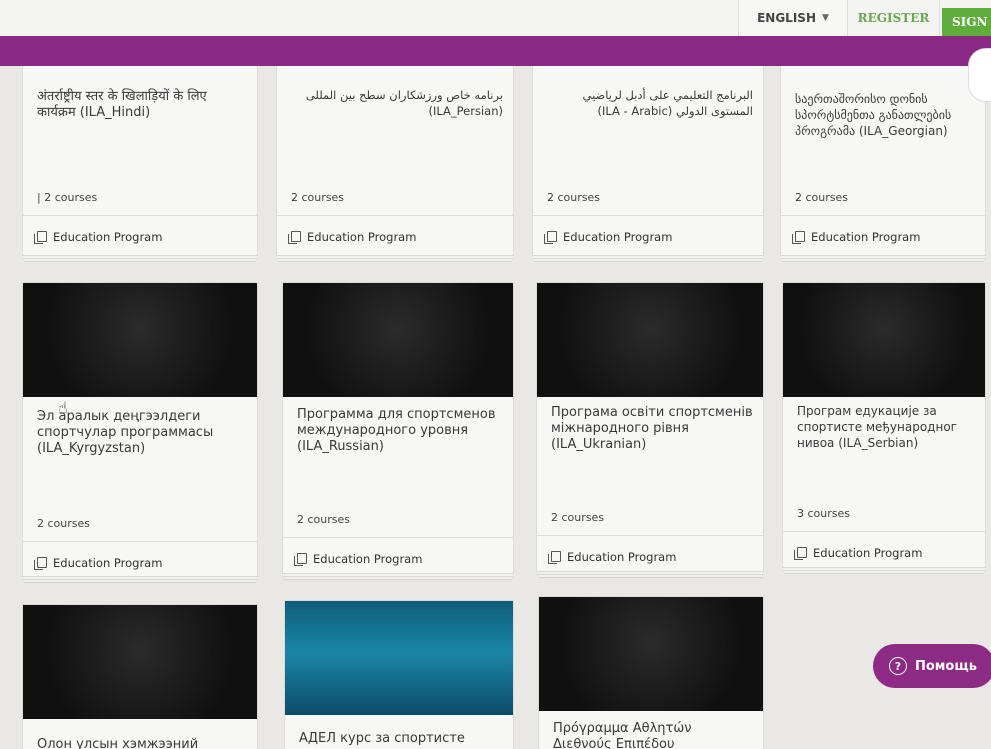 The height and width of the screenshot is (749, 991). Describe the element at coordinates (946, 666) in the screenshot. I see `help-label: Помощь` at that location.